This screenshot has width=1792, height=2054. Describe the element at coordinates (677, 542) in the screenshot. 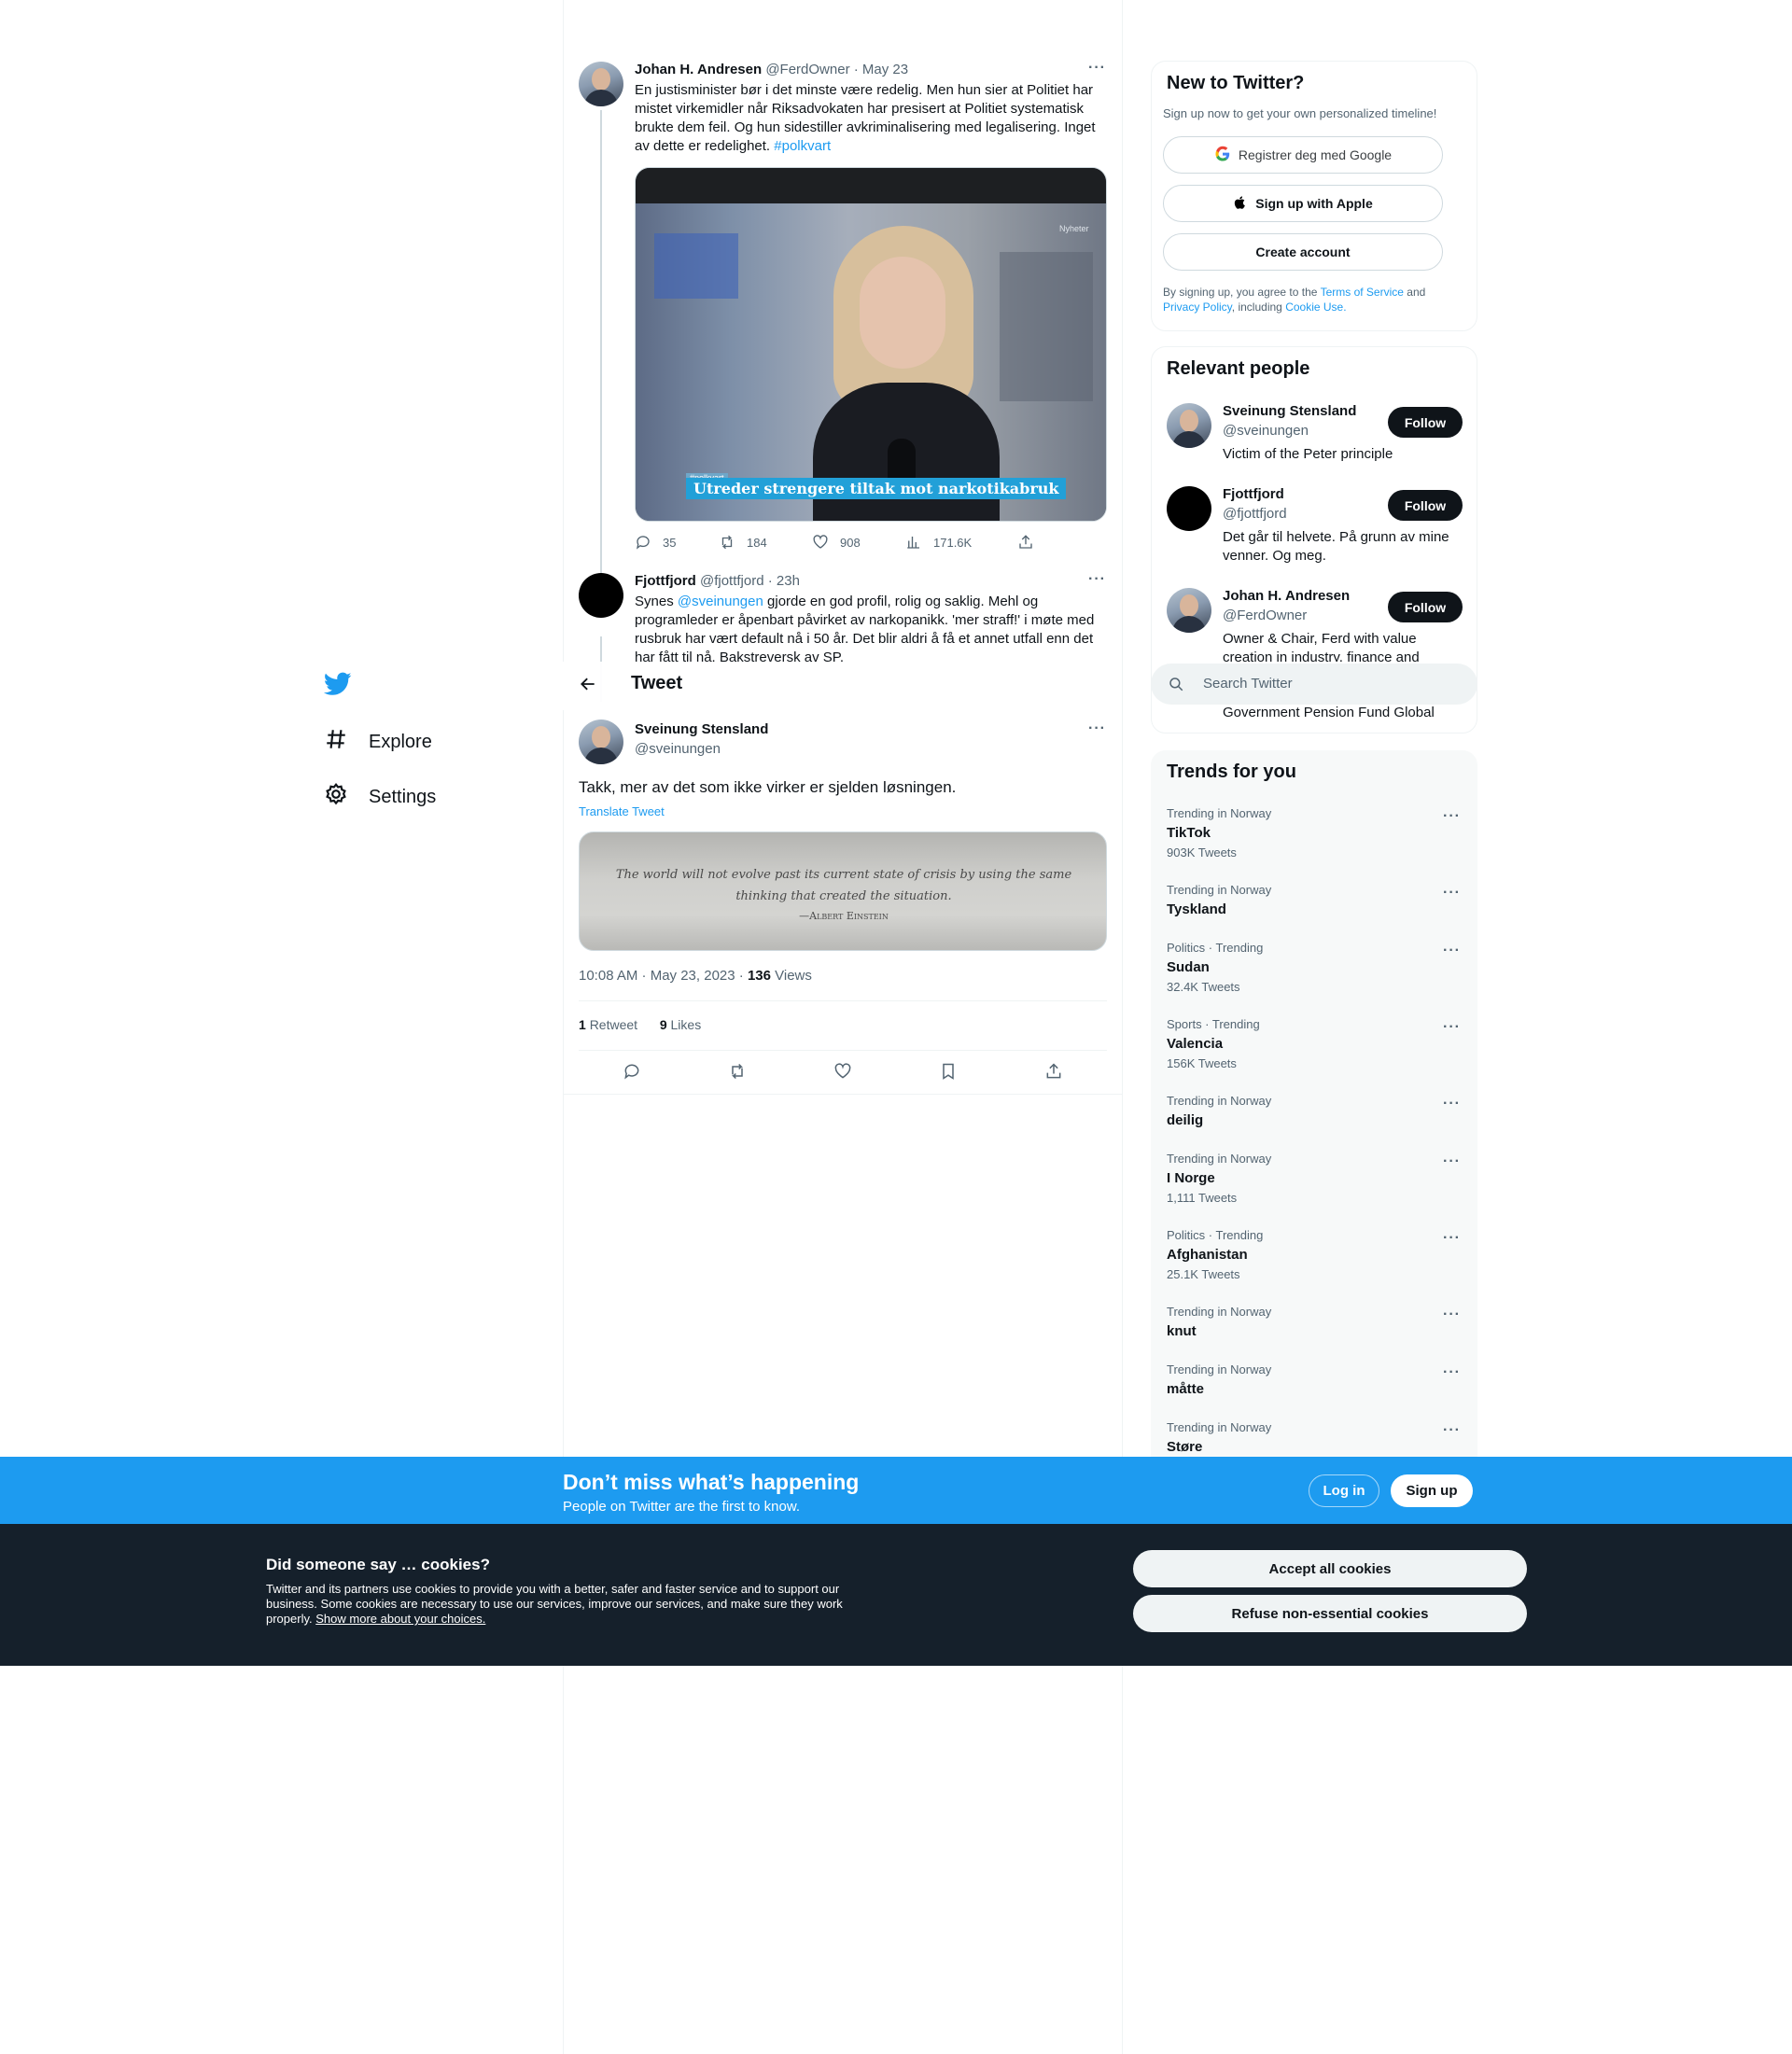

I see `reply-button: 35` at that location.